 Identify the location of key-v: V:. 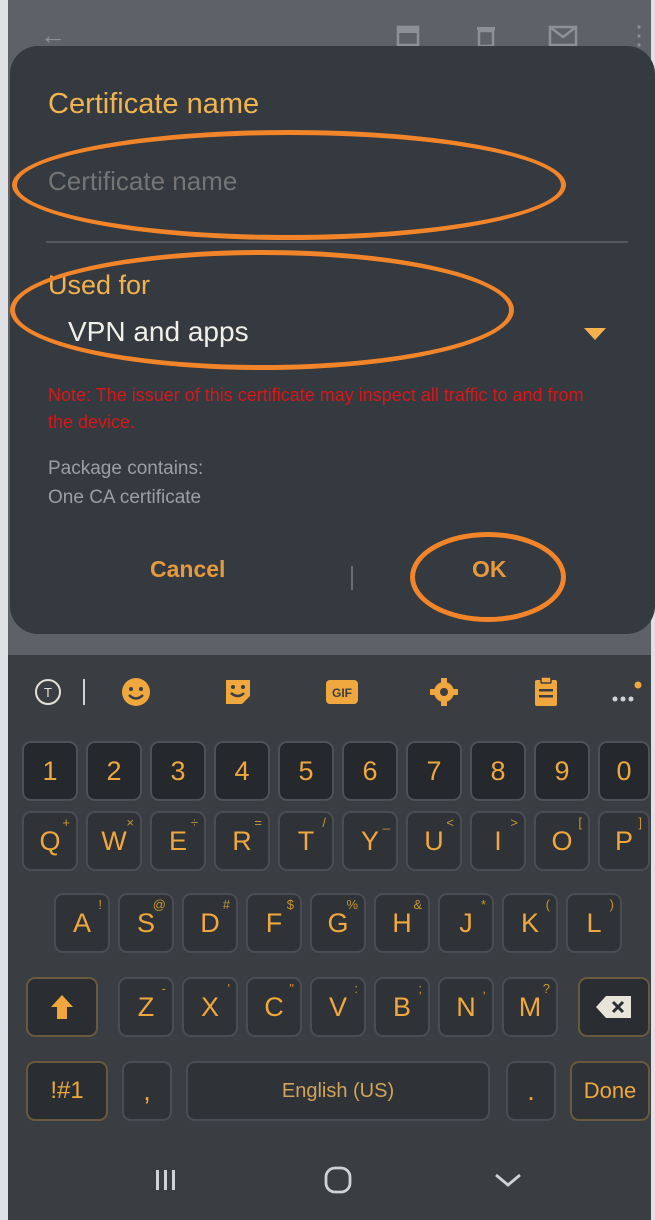
(338, 1007).